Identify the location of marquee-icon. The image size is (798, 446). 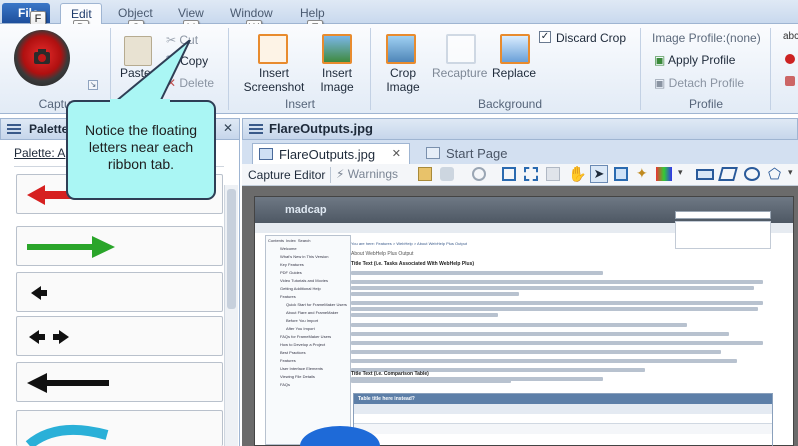
(621, 174).